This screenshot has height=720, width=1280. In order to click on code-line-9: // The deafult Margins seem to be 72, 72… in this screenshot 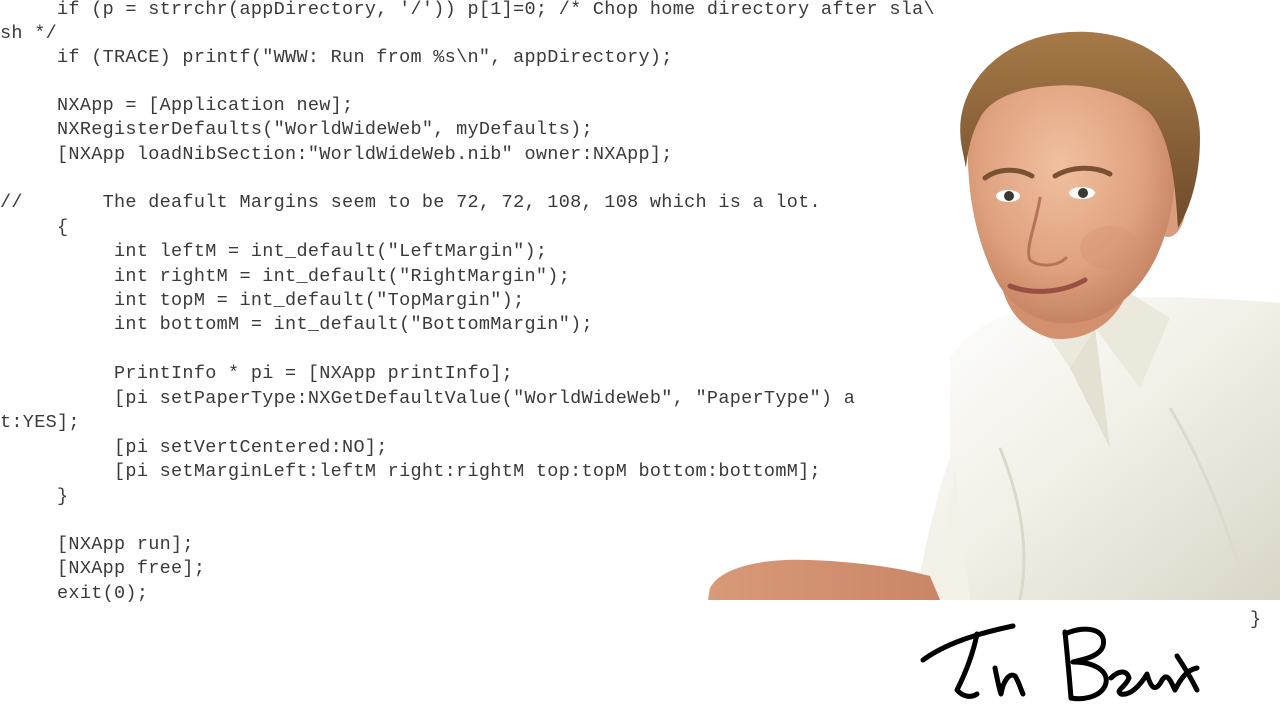, I will do `click(410, 202)`.